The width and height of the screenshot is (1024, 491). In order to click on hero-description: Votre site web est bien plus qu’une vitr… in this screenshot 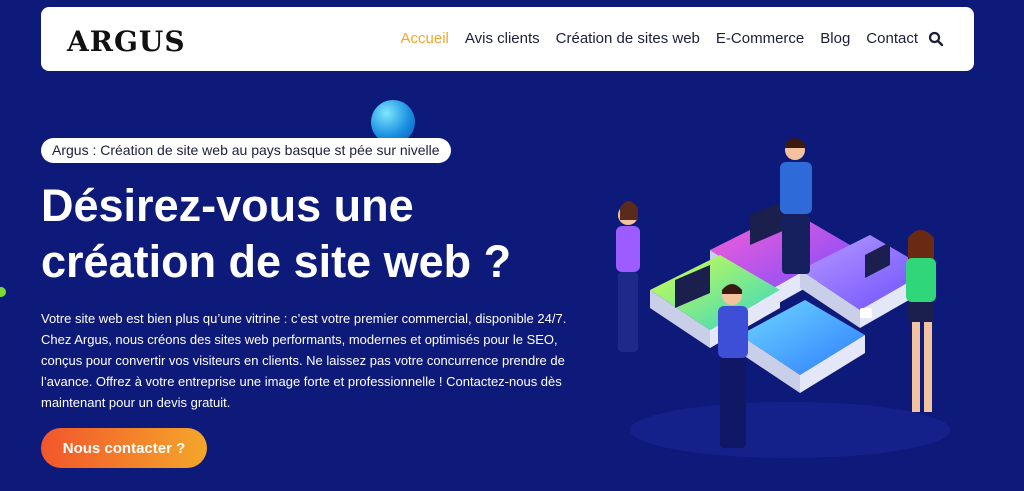, I will do `click(304, 360)`.